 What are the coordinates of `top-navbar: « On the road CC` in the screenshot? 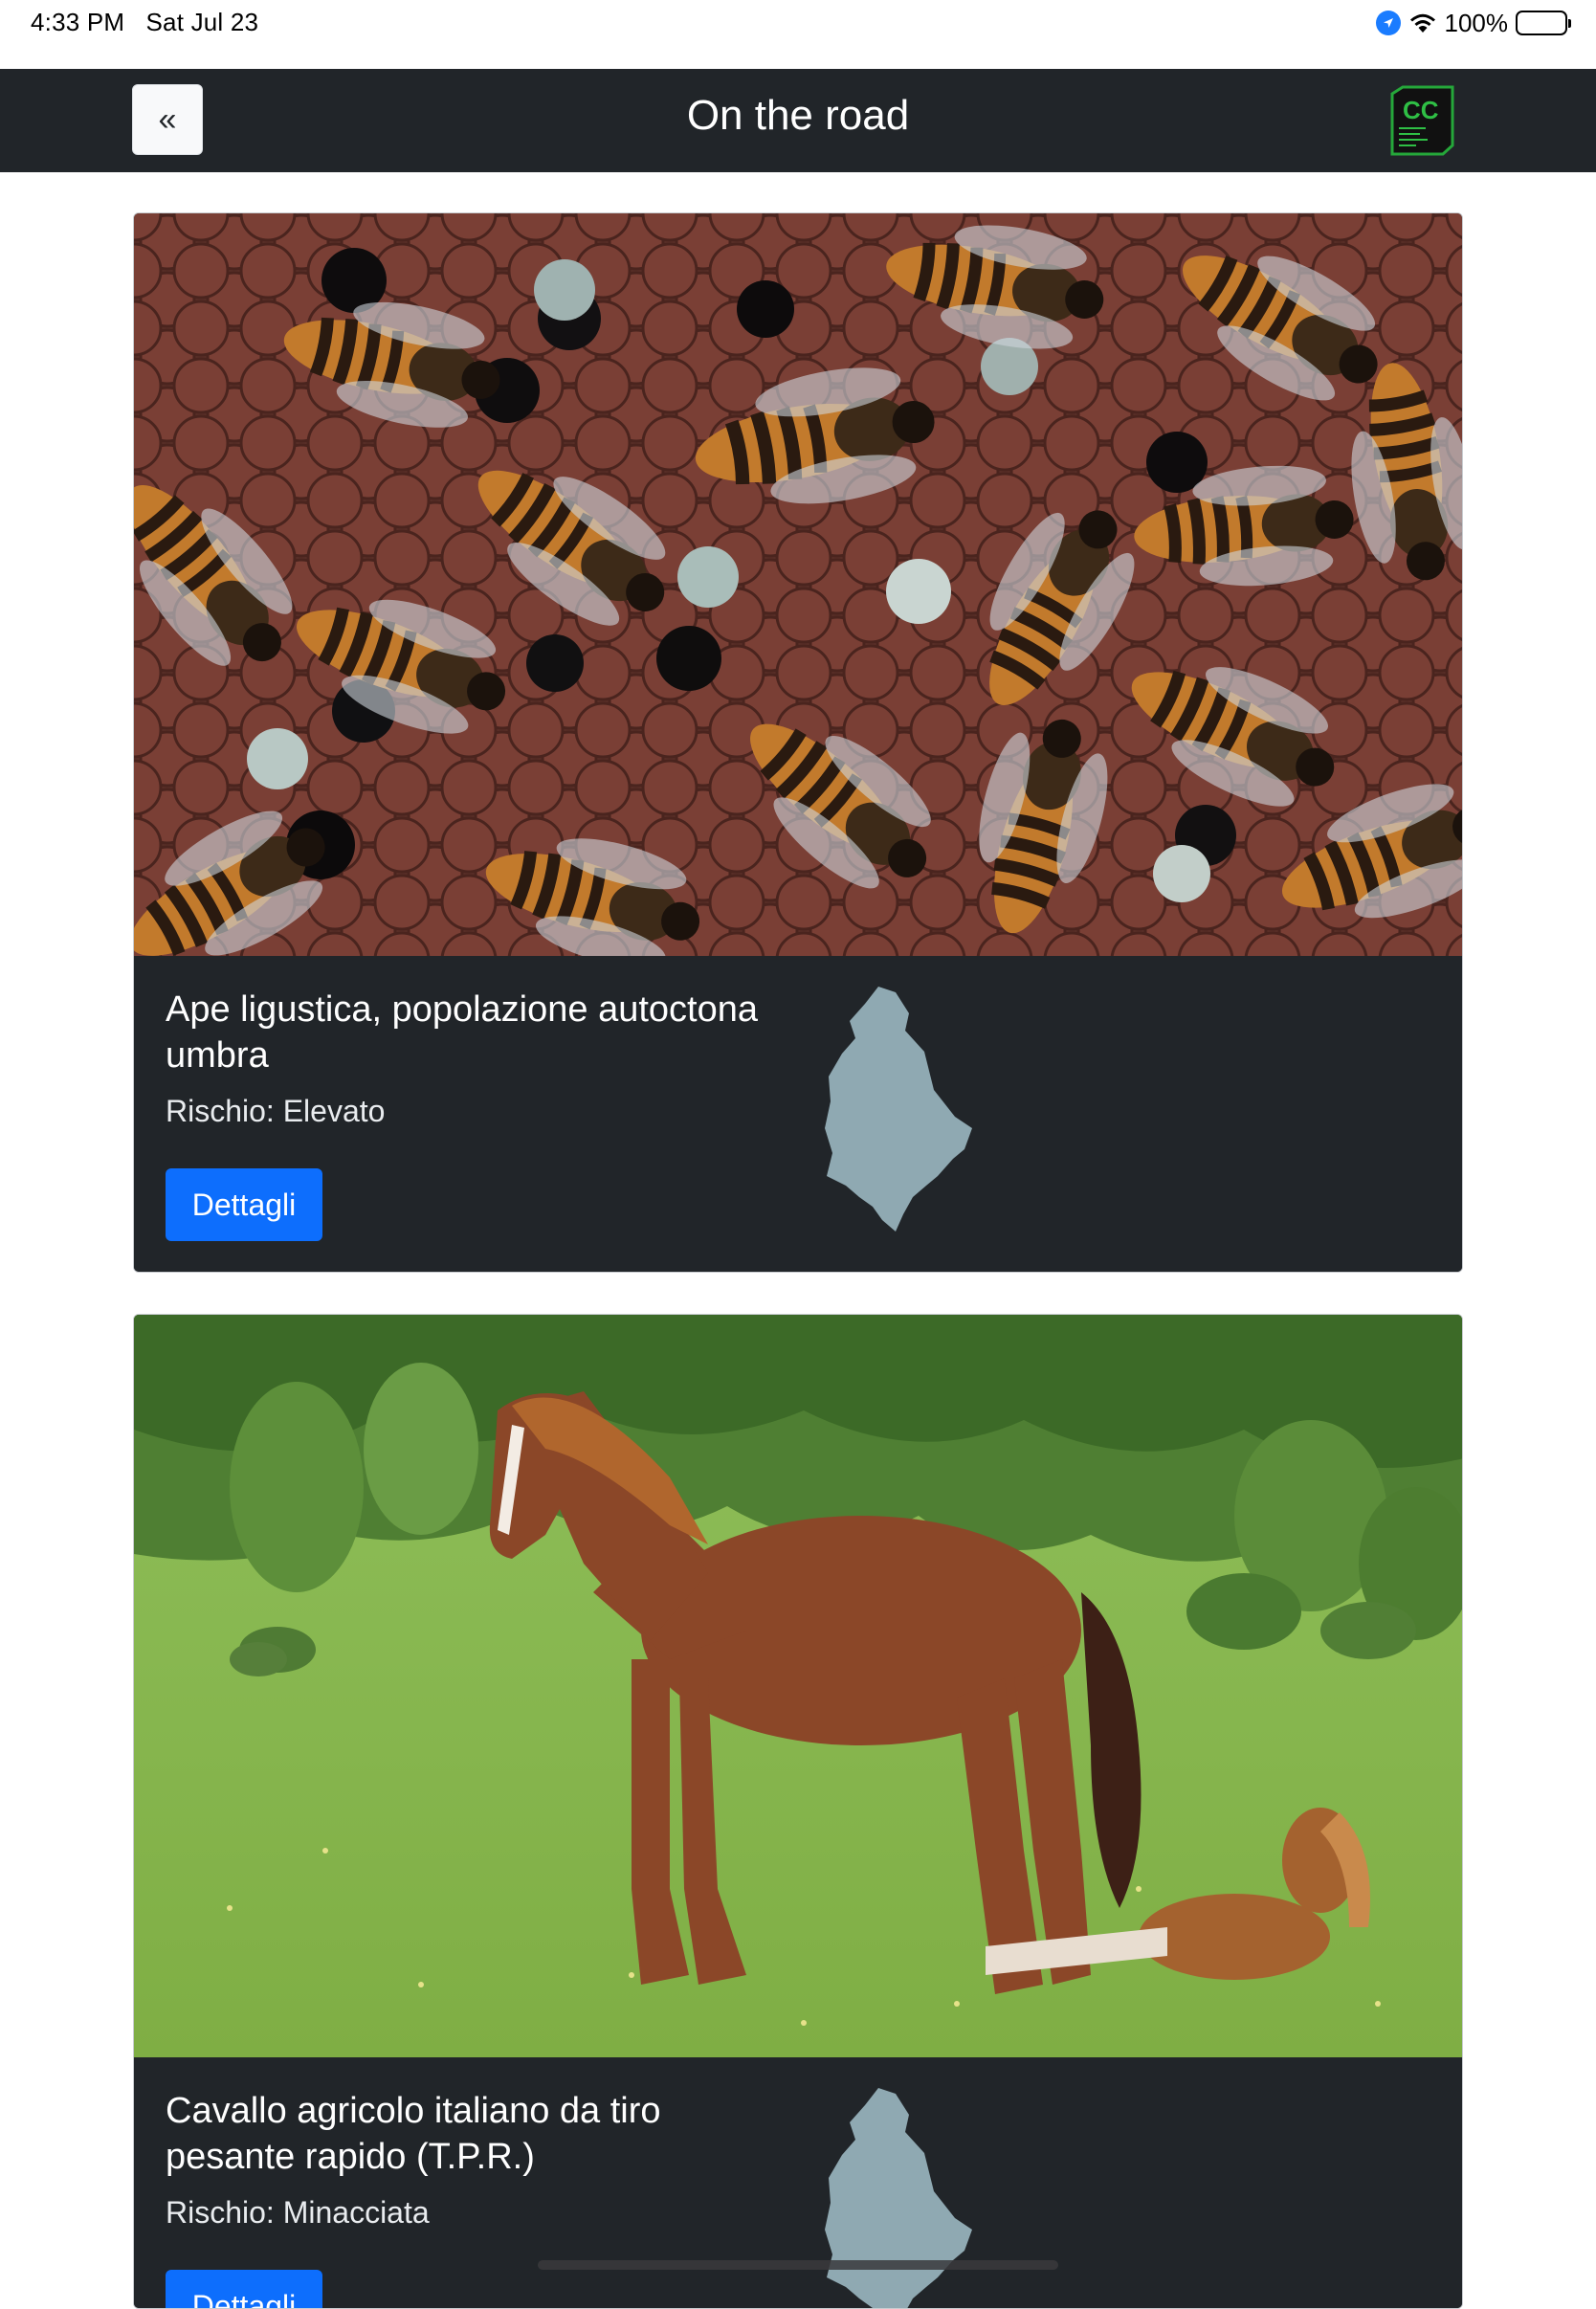 It's located at (798, 120).